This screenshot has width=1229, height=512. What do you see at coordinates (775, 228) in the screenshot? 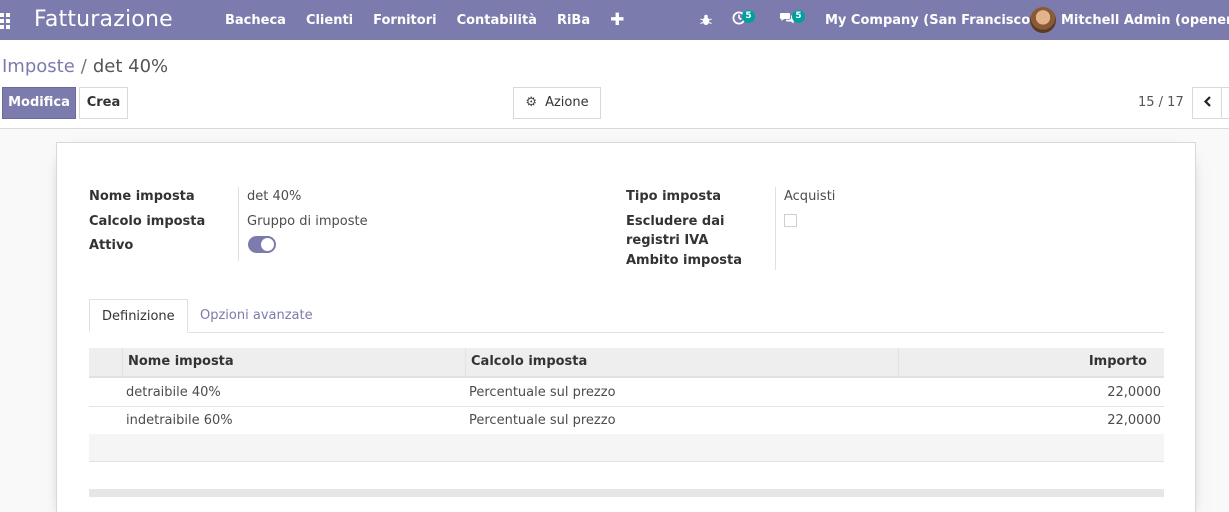
I see `right-group-separator` at bounding box center [775, 228].